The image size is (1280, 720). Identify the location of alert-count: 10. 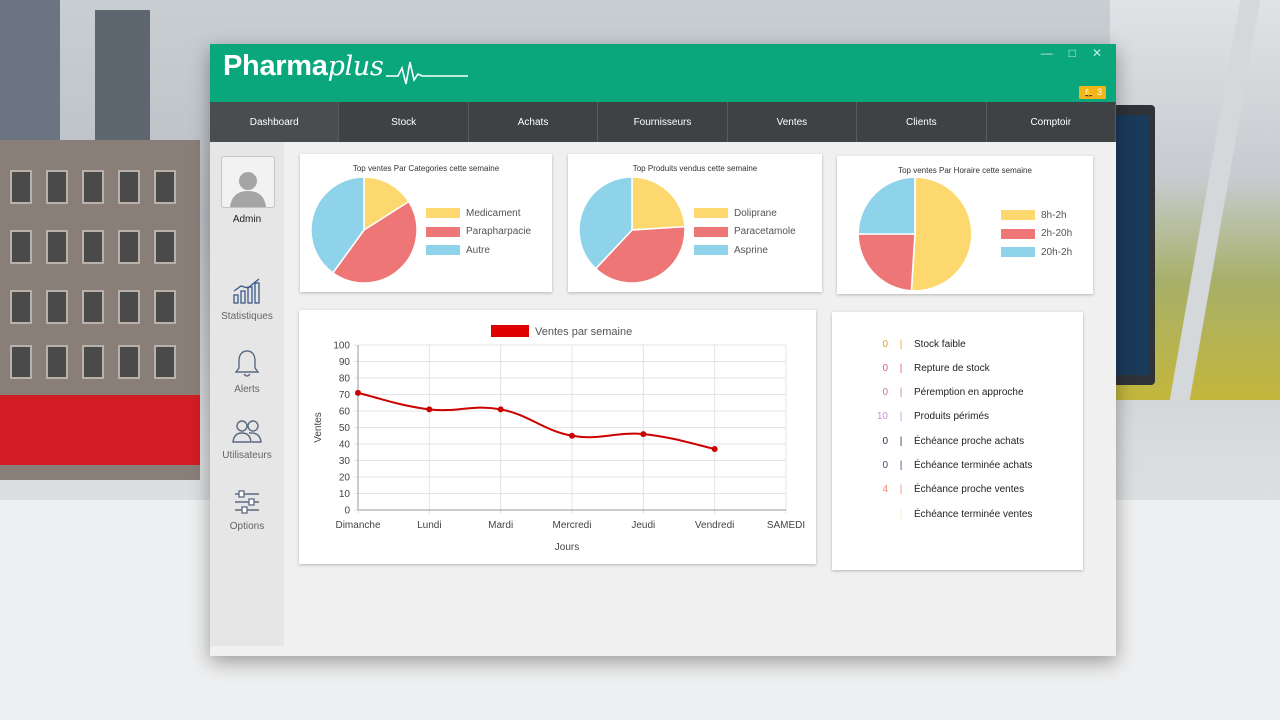
(882, 417).